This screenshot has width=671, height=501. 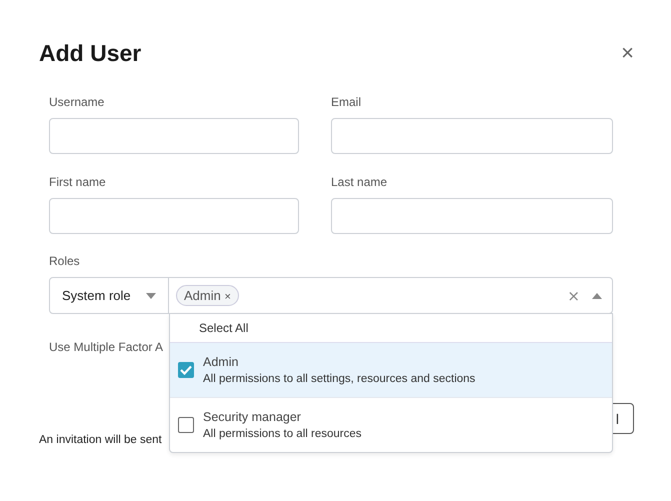 What do you see at coordinates (627, 53) in the screenshot?
I see `close-button: ×` at bounding box center [627, 53].